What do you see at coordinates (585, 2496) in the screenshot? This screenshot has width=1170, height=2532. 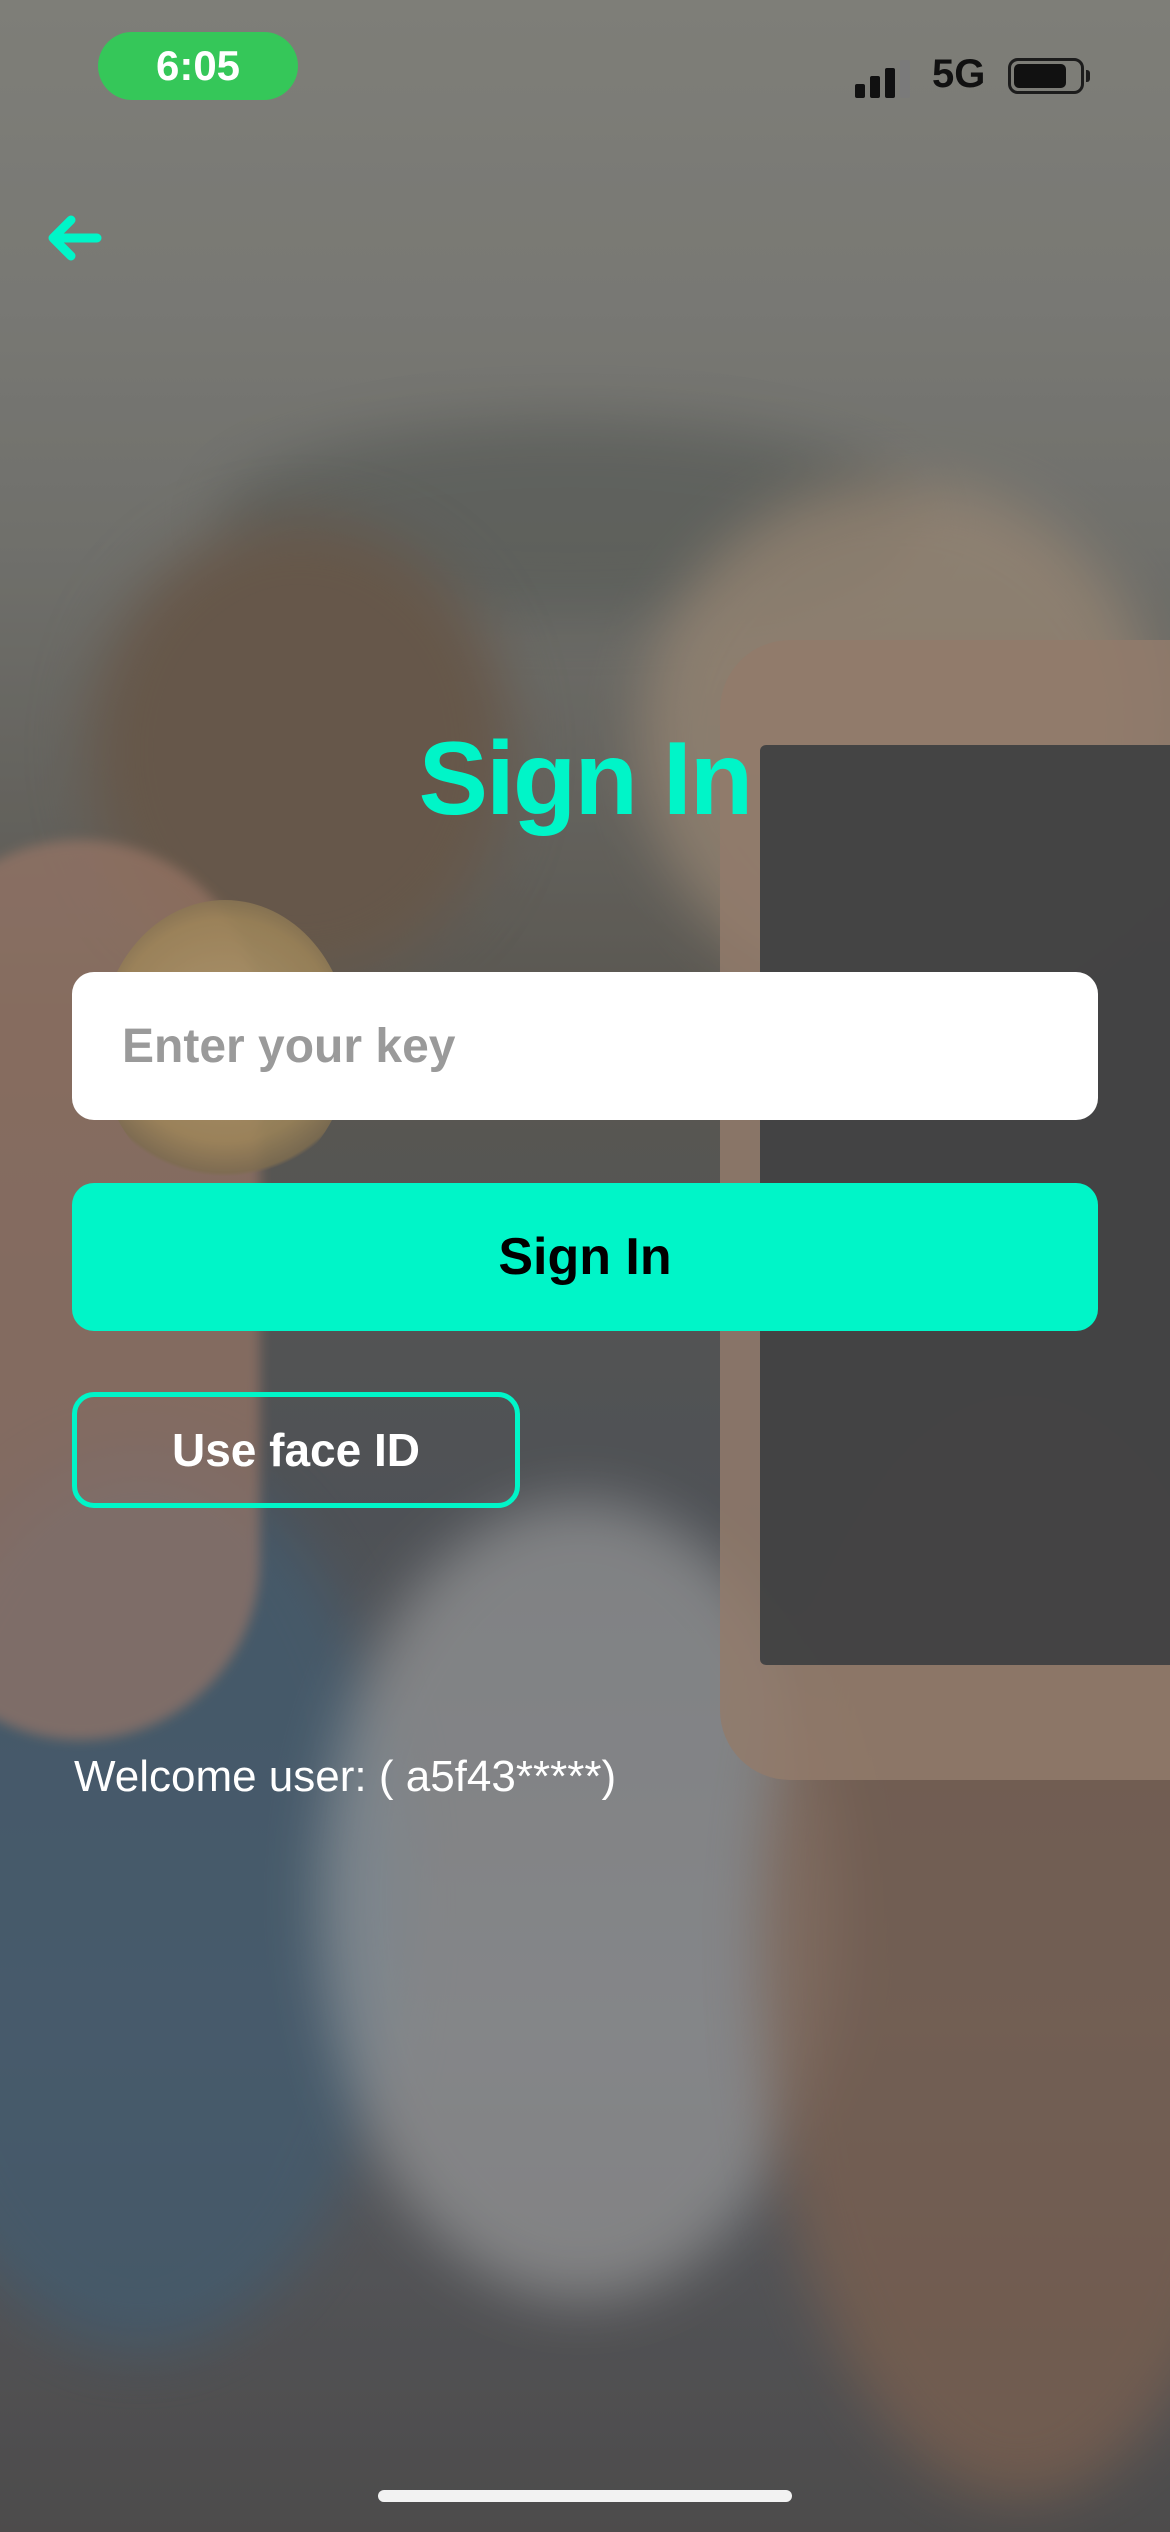 I see `home-indicator` at bounding box center [585, 2496].